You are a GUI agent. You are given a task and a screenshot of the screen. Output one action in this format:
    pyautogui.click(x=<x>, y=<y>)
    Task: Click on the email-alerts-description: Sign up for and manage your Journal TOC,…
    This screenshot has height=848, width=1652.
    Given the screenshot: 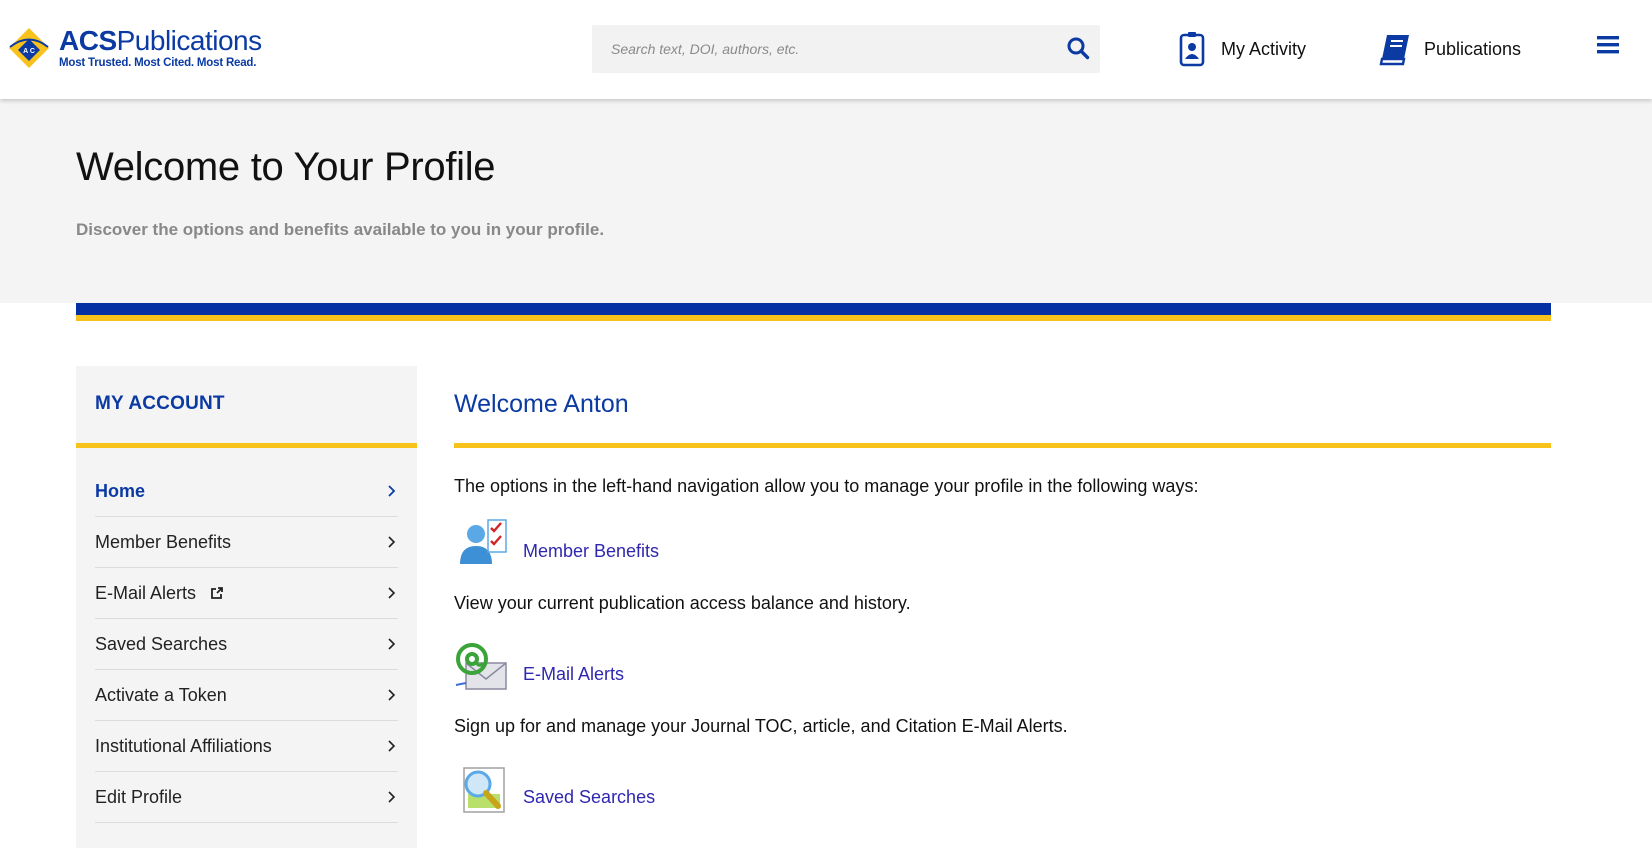 What is the action you would take?
    pyautogui.click(x=761, y=726)
    